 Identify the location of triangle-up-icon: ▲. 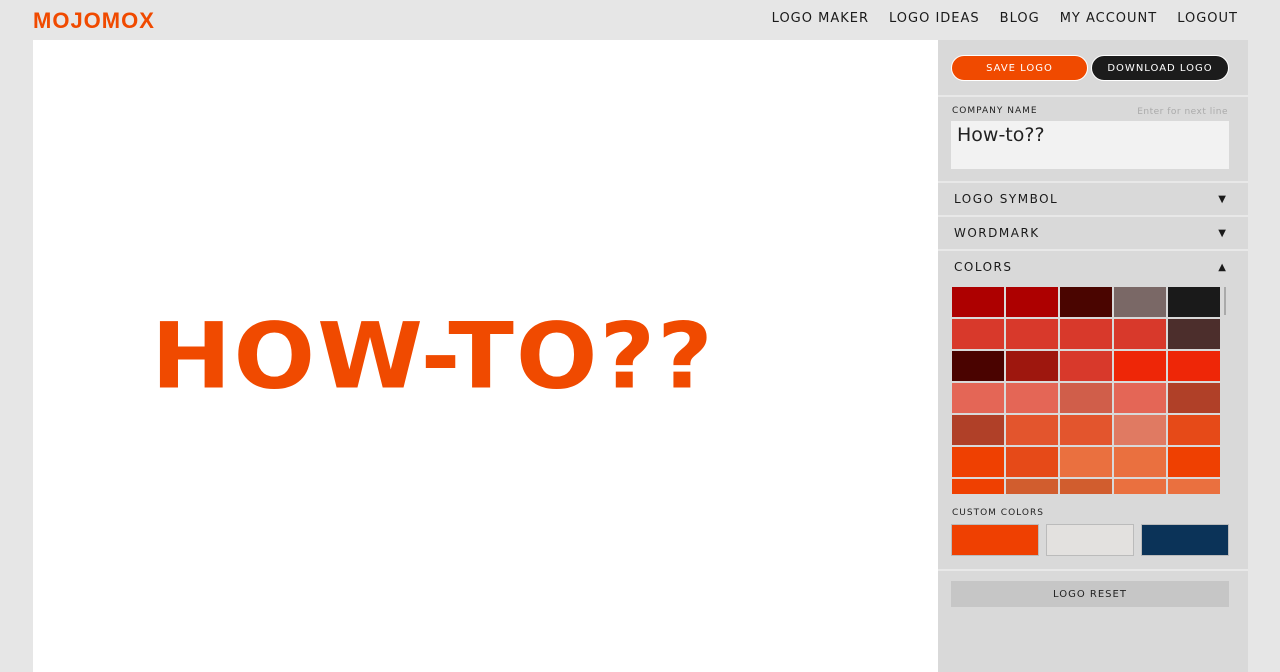
(1222, 267).